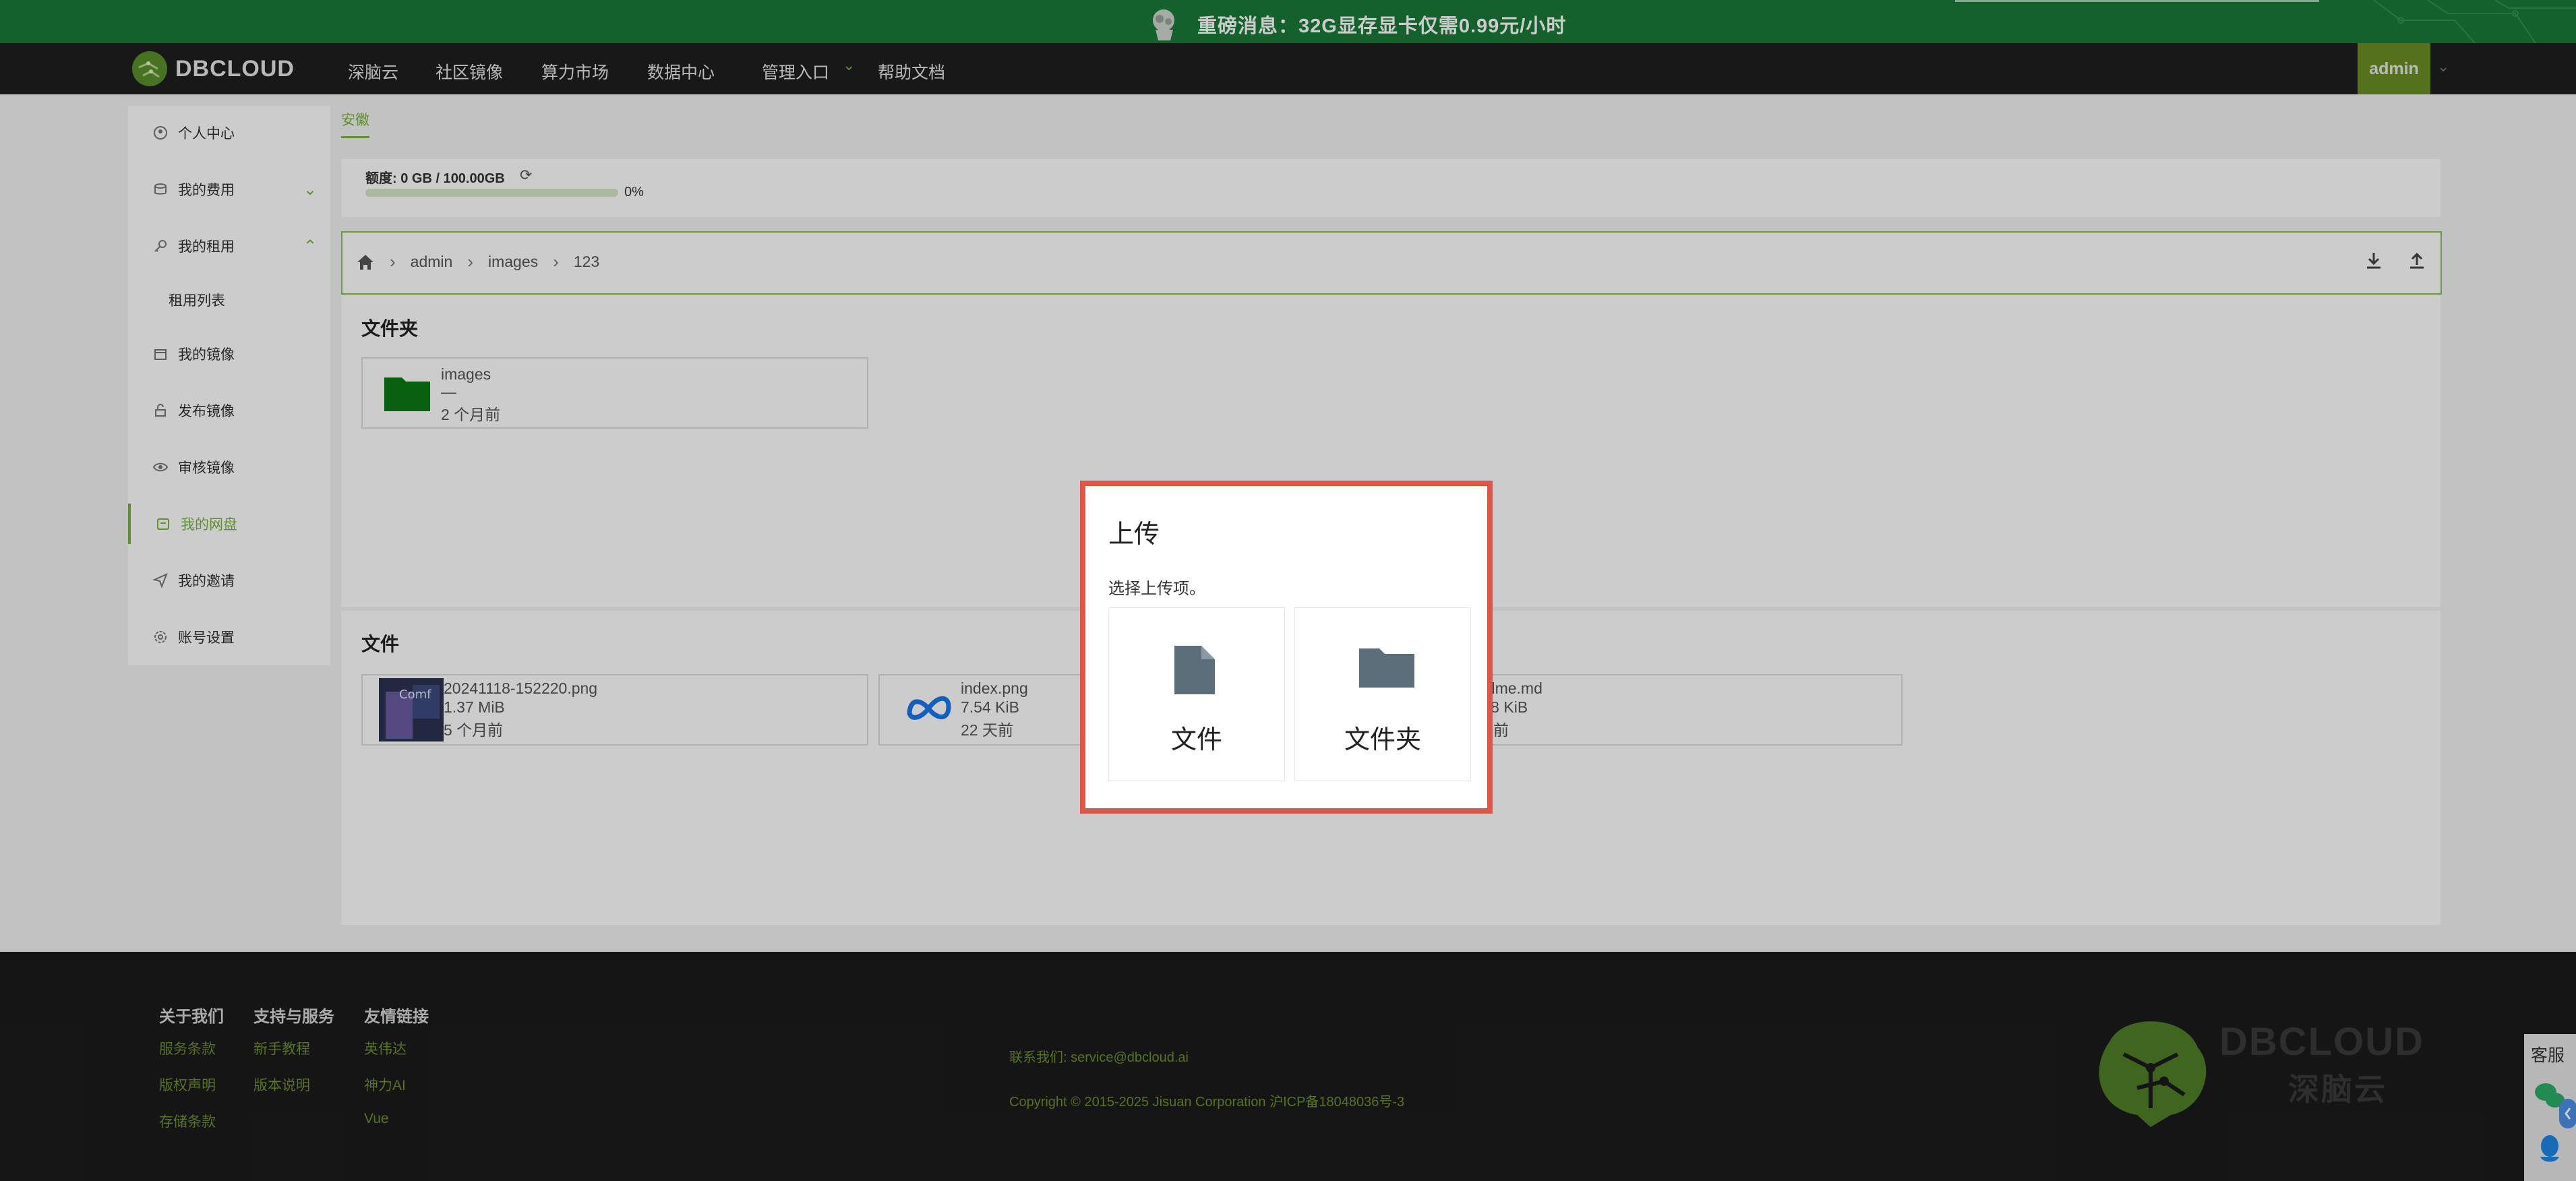 Image resolution: width=2576 pixels, height=1181 pixels. What do you see at coordinates (1386, 668) in the screenshot?
I see `folder-icon` at bounding box center [1386, 668].